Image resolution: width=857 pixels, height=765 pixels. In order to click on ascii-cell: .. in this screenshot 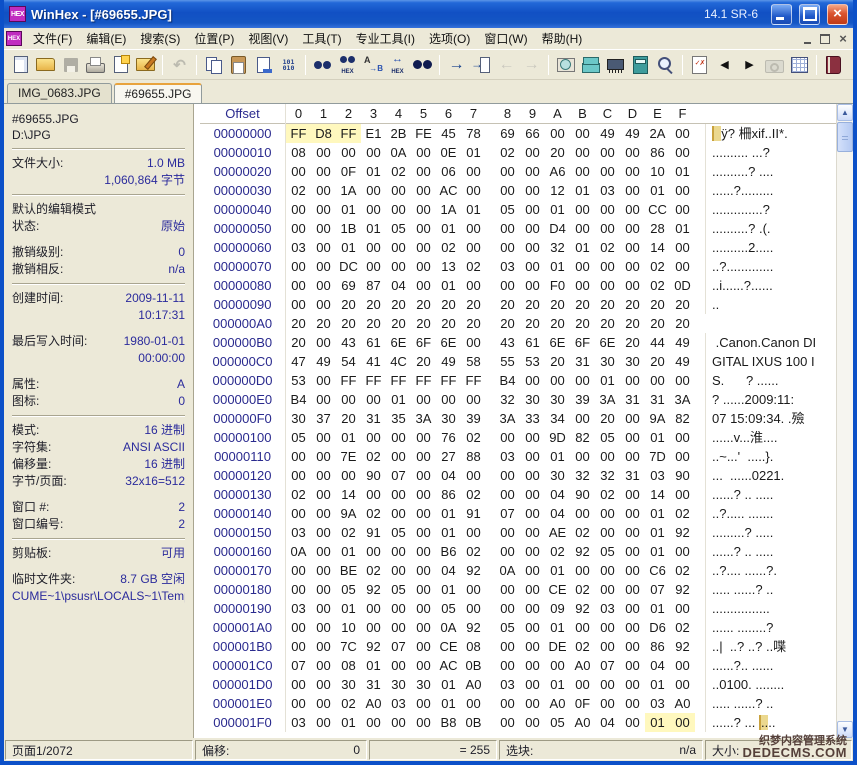, I will do `click(712, 304)`.